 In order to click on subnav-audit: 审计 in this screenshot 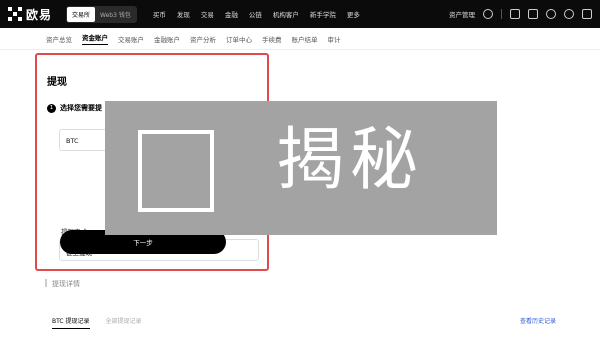, I will do `click(334, 39)`.